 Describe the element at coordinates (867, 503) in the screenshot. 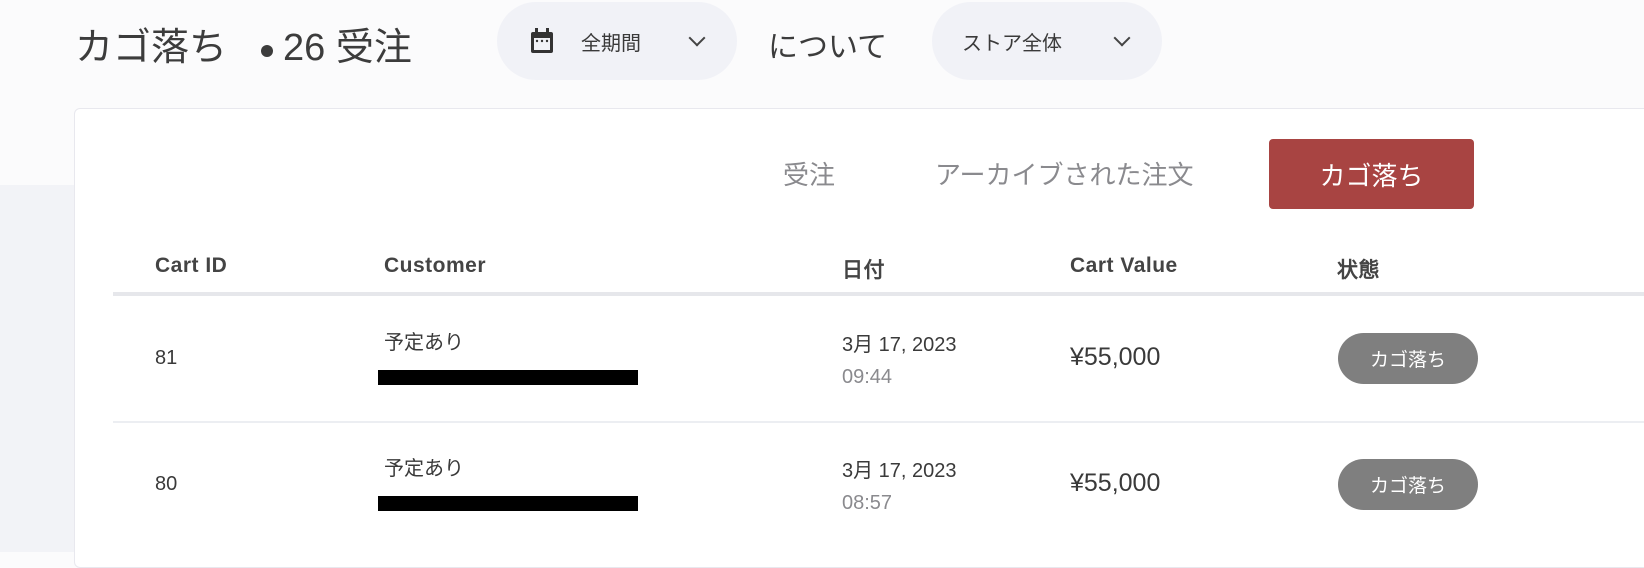

I see `order-time: 08:57` at that location.